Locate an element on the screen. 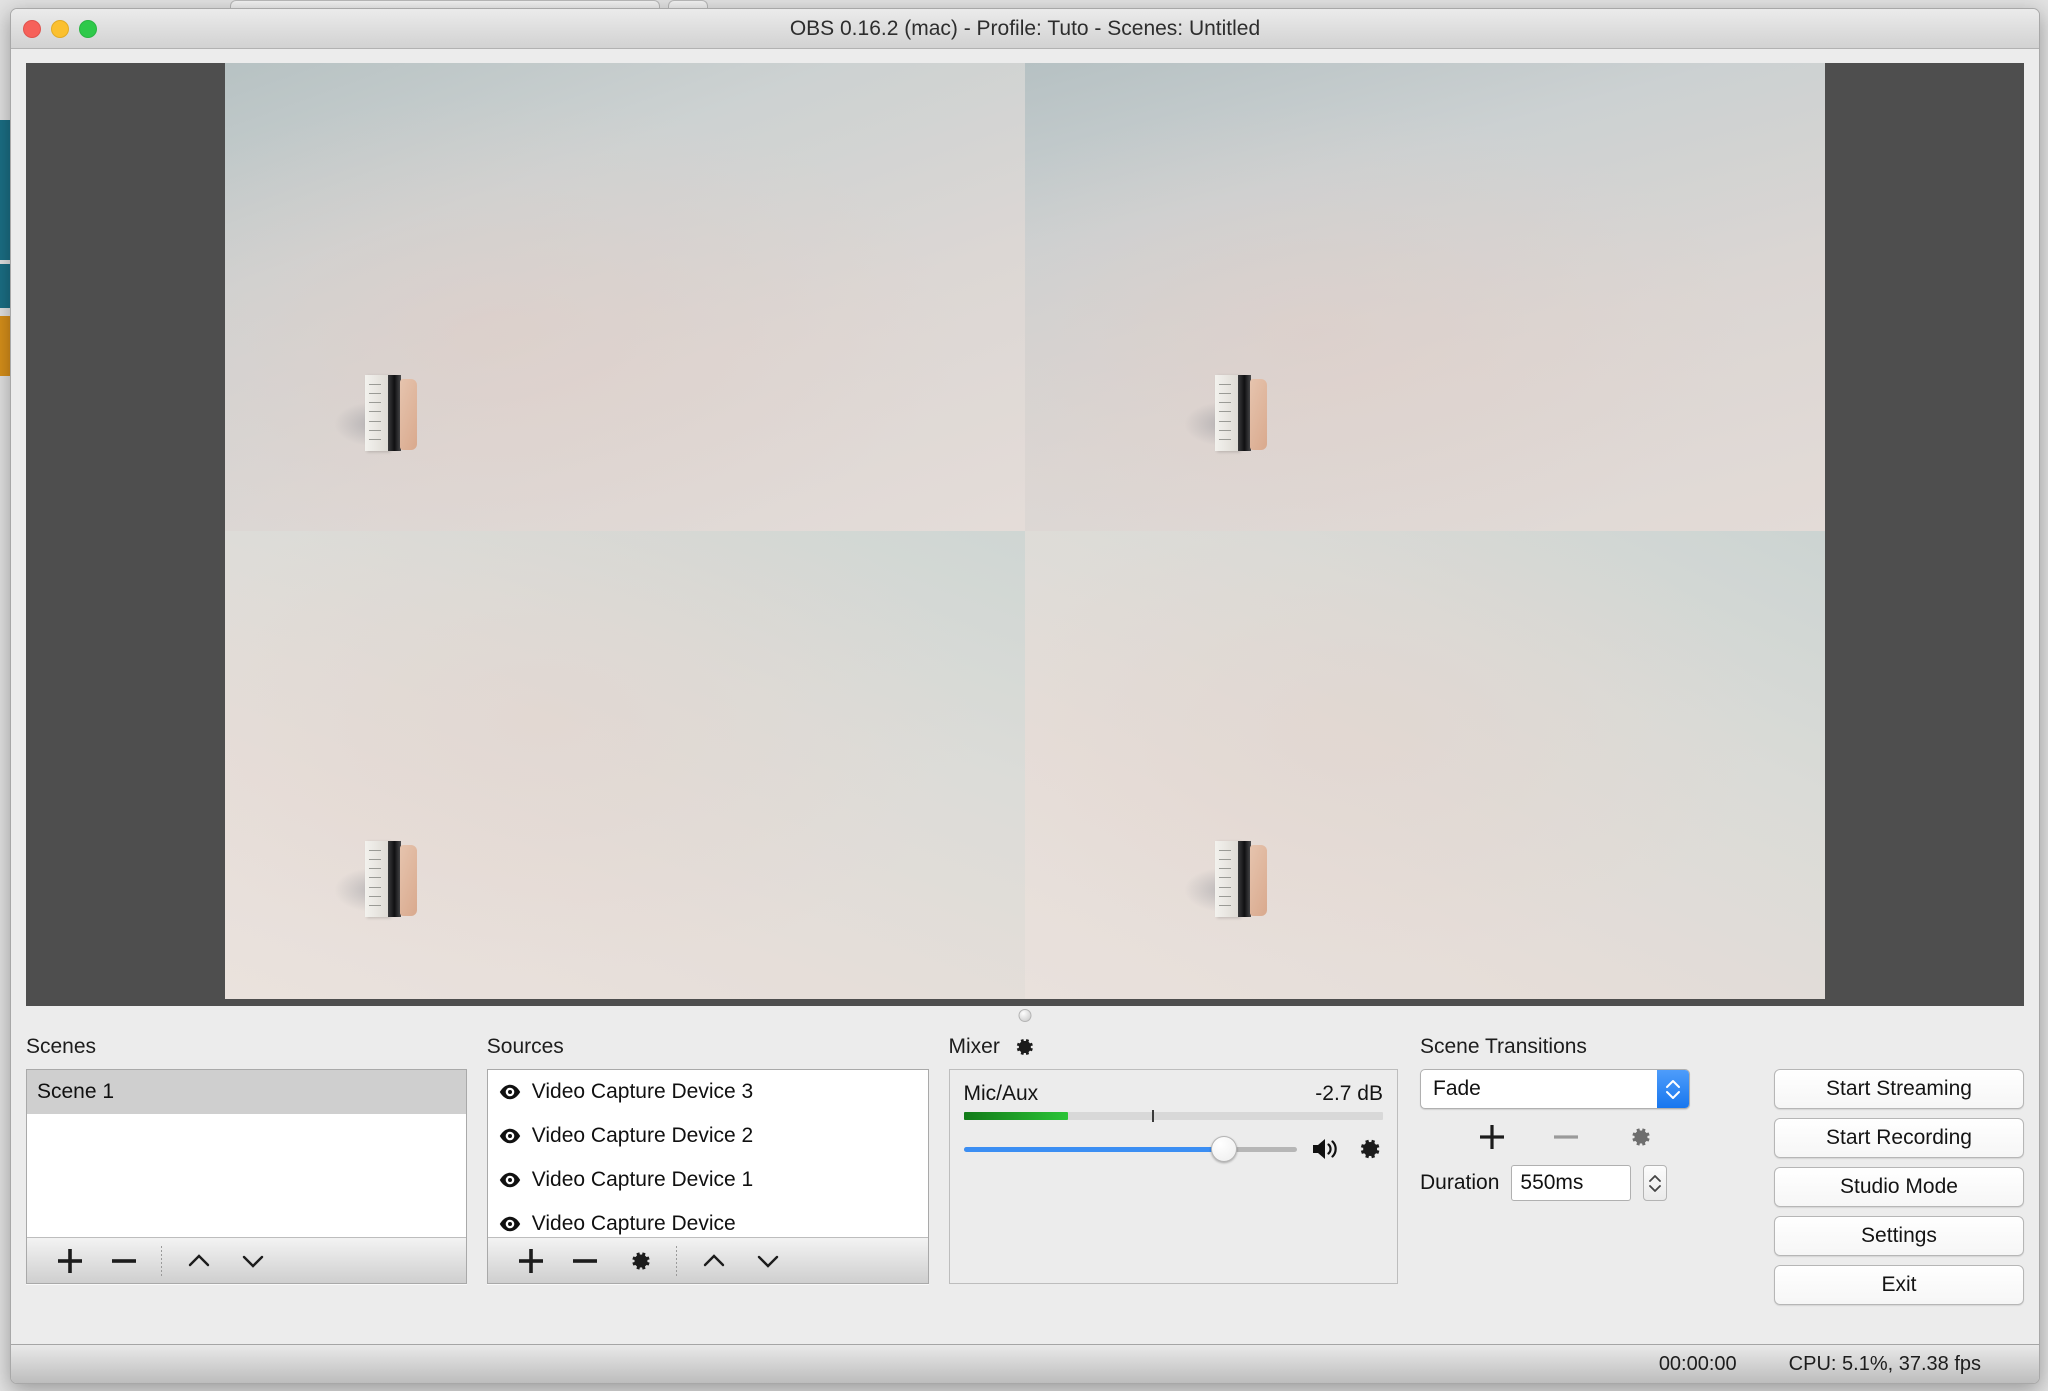 This screenshot has height=1391, width=2048. scenes-dock: Scenes Scene 1 is located at coordinates (256, 1184).